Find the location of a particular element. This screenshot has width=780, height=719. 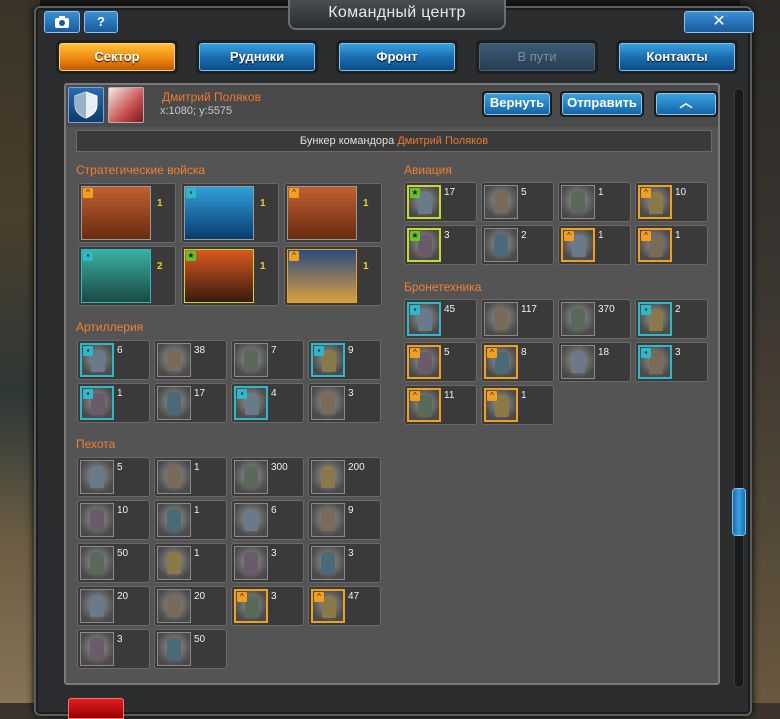

unit-card-armor: ^ 5 is located at coordinates (440, 362).